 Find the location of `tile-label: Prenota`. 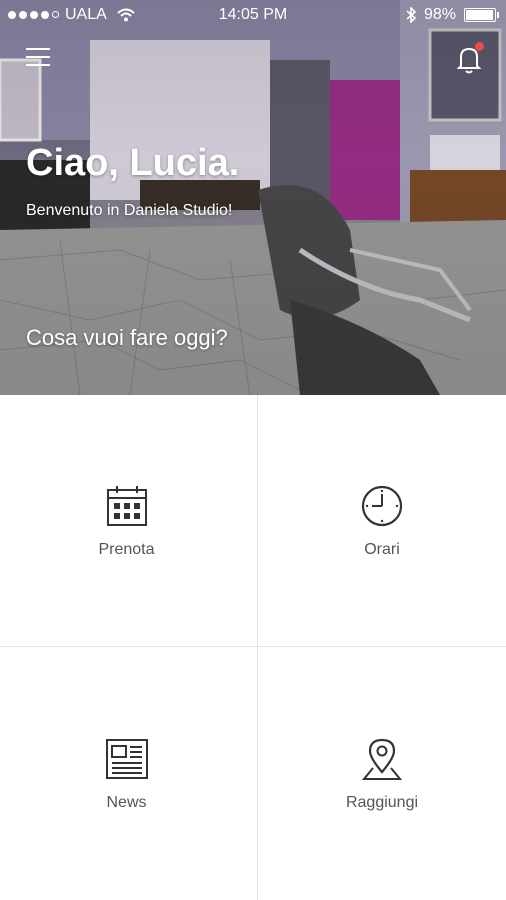

tile-label: Prenota is located at coordinates (126, 549).